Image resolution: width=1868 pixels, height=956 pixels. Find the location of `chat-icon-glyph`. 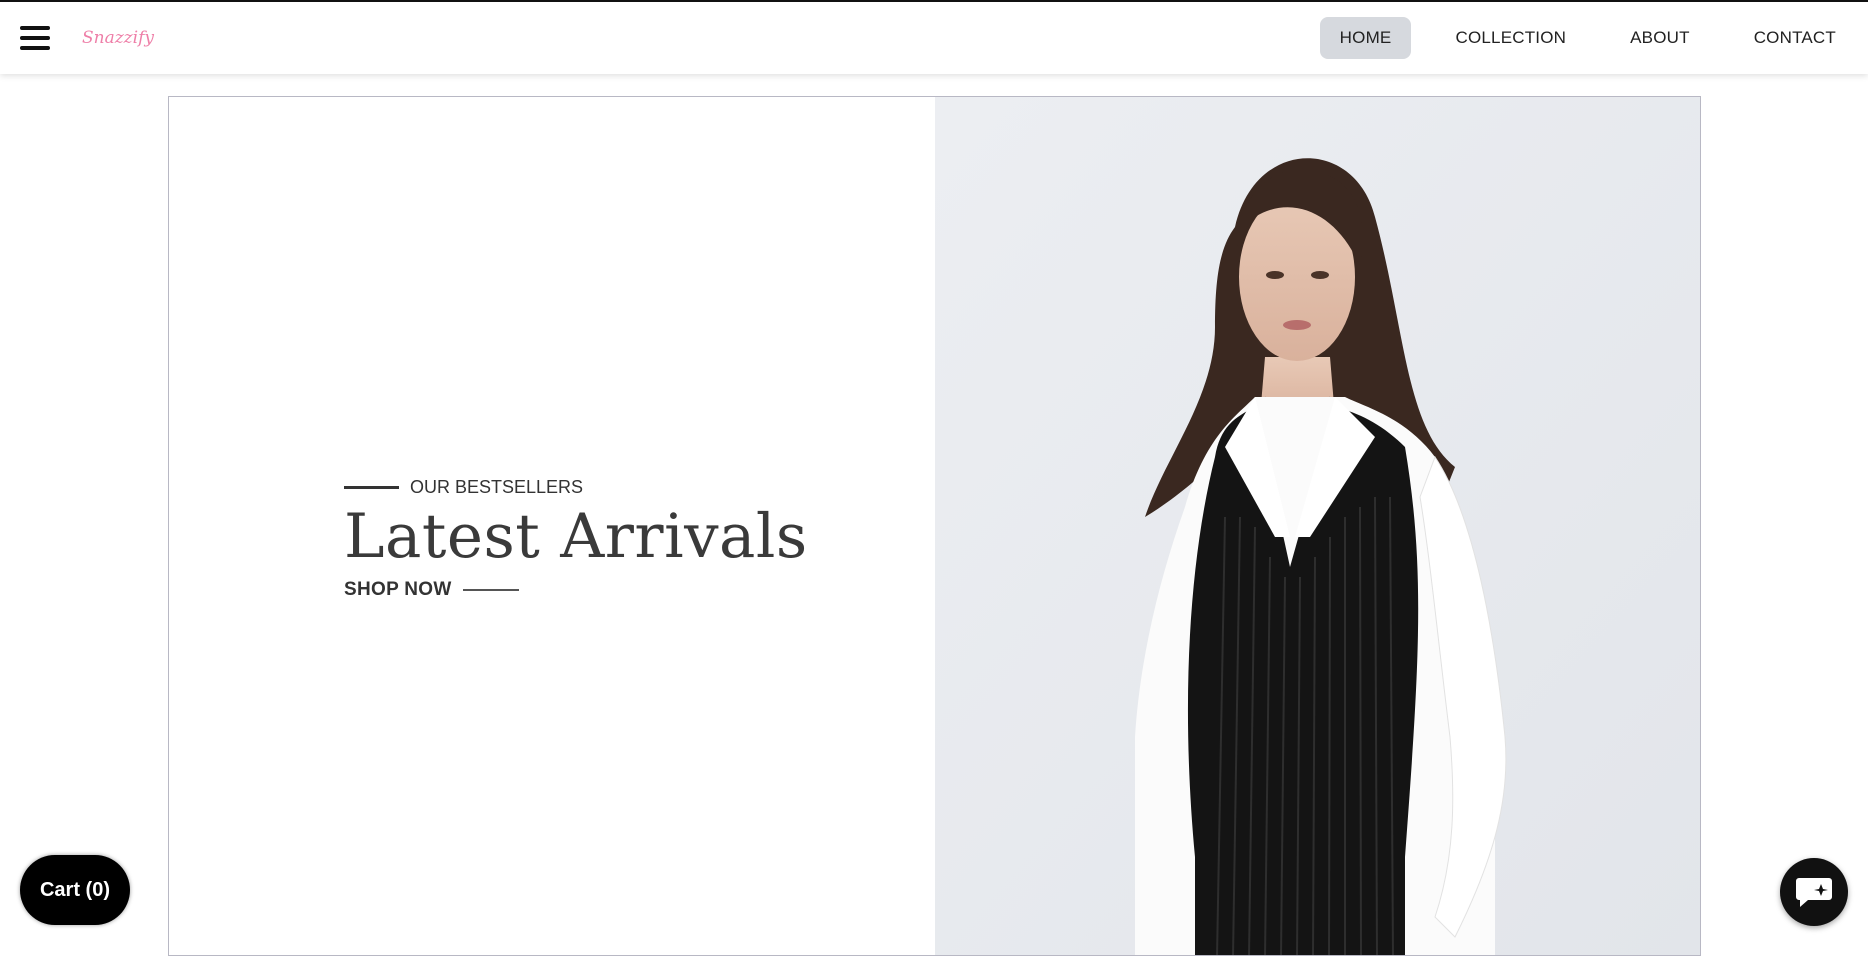

chat-icon-glyph is located at coordinates (1814, 892).